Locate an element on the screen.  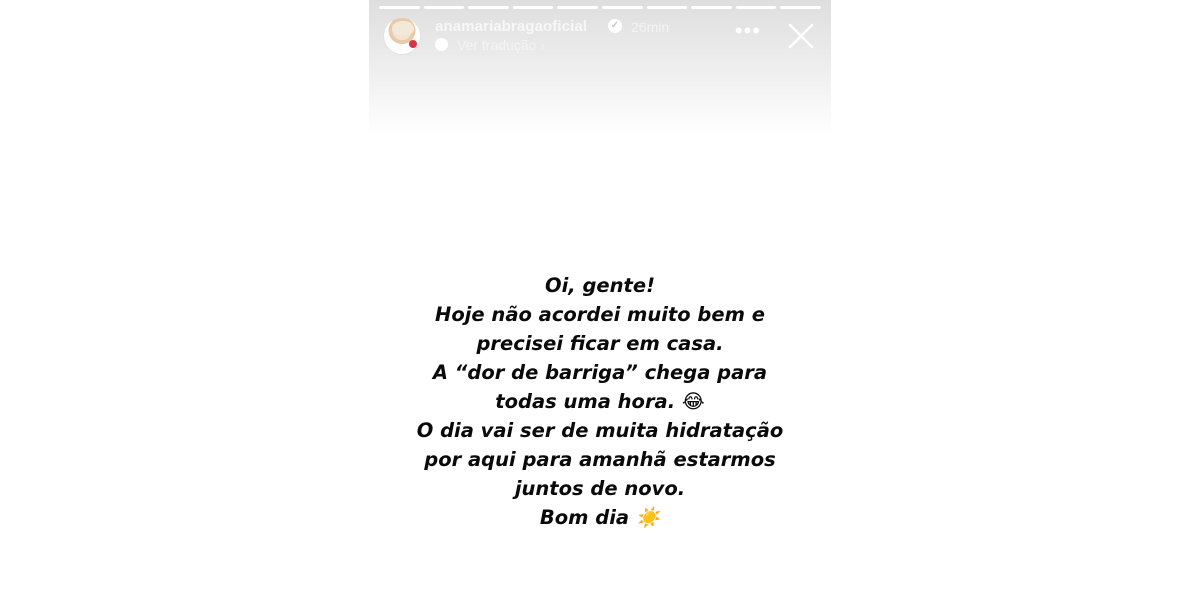
translate-icon is located at coordinates (441, 44).